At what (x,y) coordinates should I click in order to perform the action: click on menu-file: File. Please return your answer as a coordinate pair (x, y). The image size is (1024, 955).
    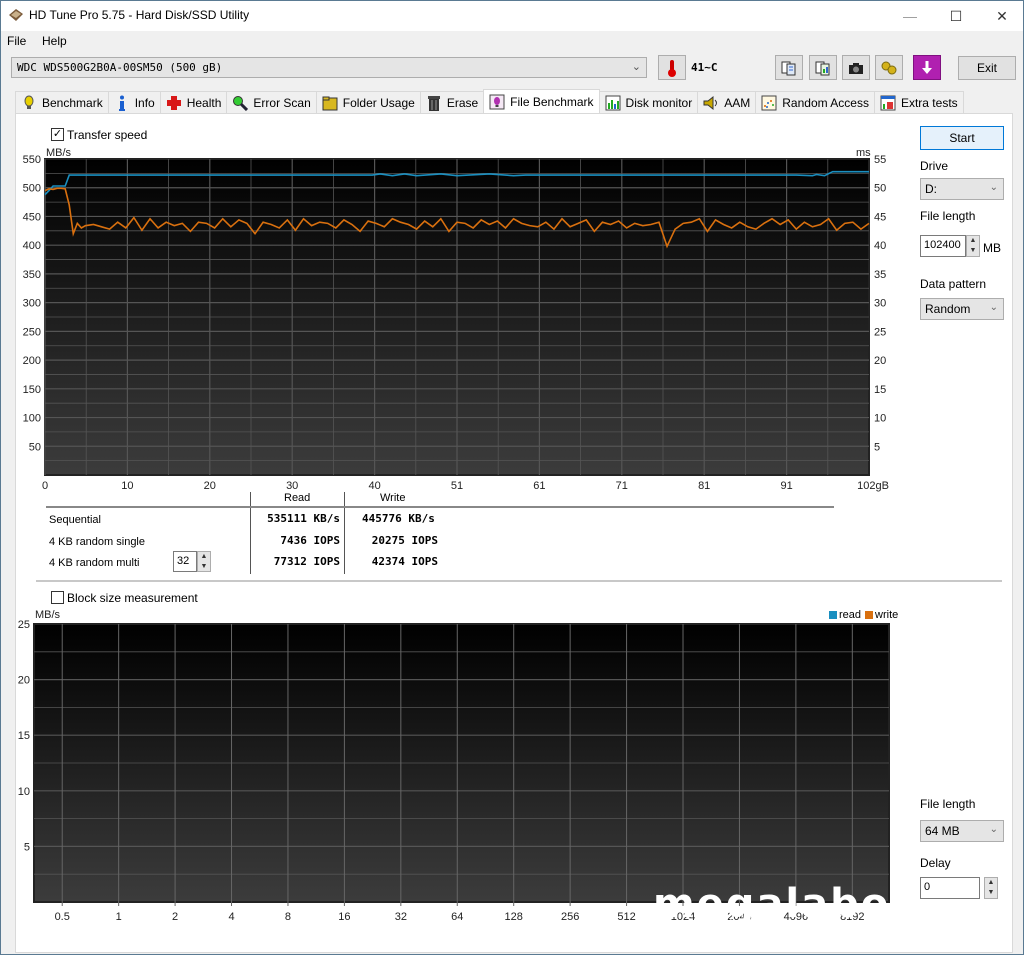
    Looking at the image, I should click on (16, 41).